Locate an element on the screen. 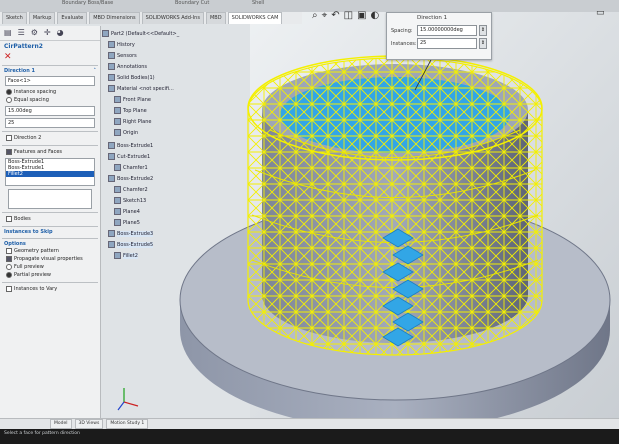 The image size is (619, 444). tab-markup: Markup is located at coordinates (42, 18).